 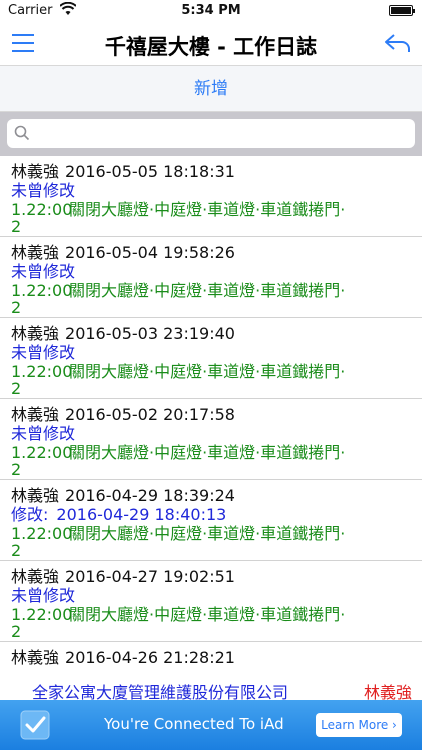 I want to click on checkbox-check-icon, so click(x=35, y=725).